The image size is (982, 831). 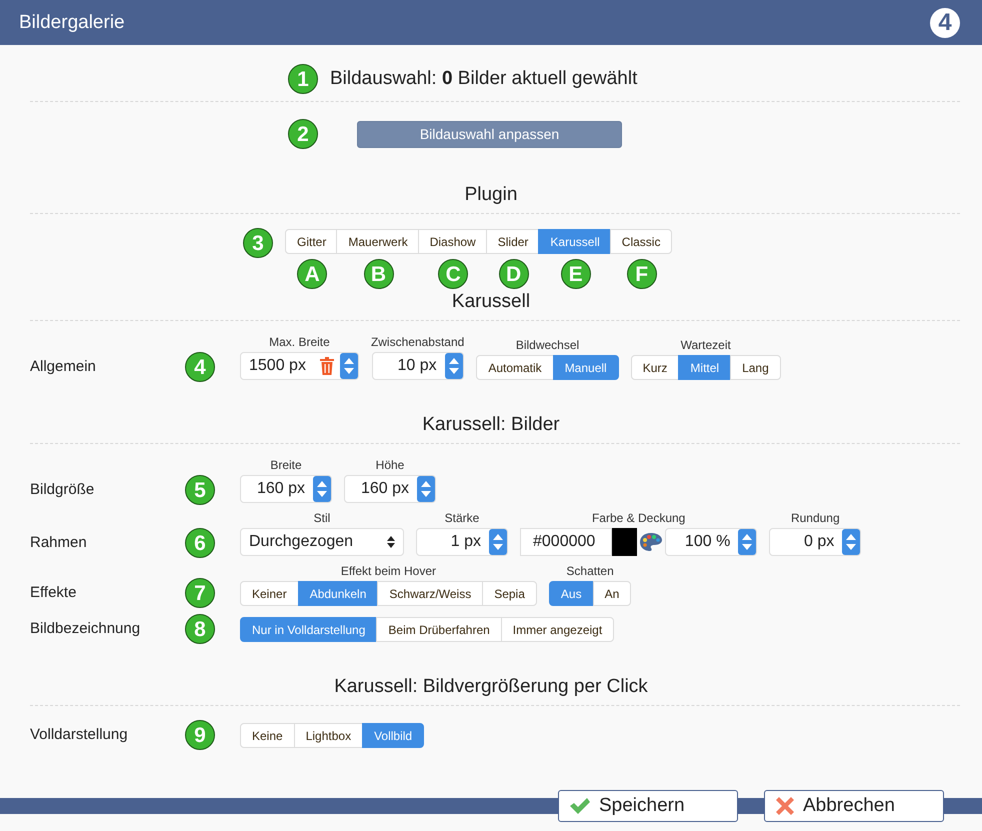 I want to click on plugin-tab: Diashow, so click(x=453, y=241).